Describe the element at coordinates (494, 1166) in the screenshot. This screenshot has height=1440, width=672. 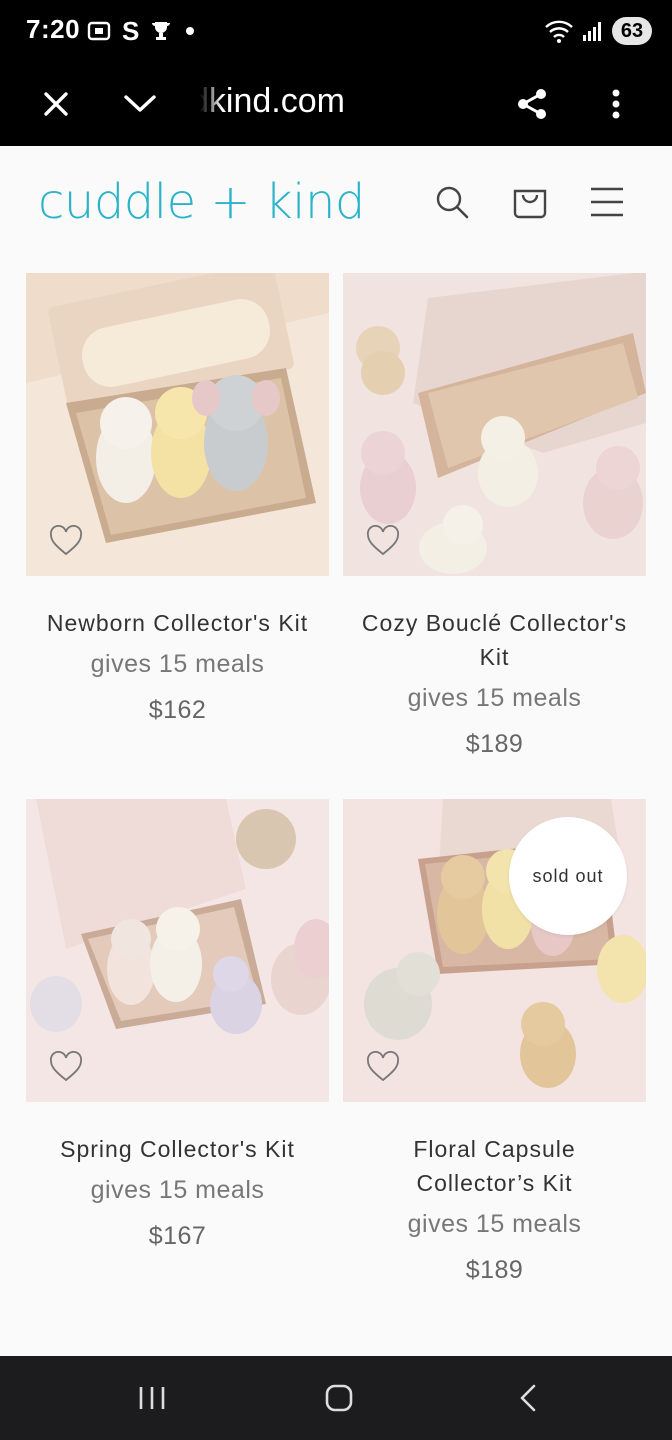
I see `product-title: Floral Capsule Collector’s Kit` at that location.